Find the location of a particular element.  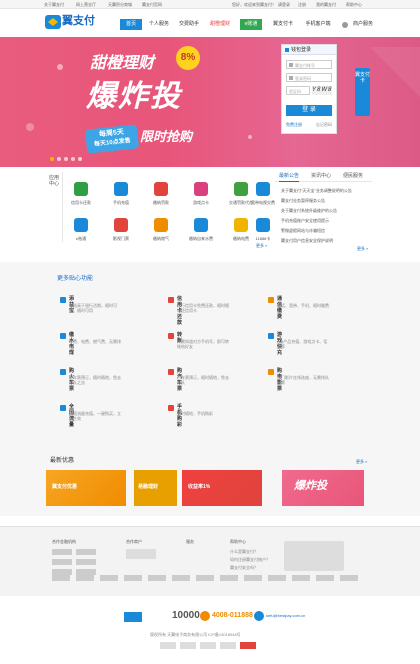

nav-finance: 甜橙理财 is located at coordinates (220, 24).